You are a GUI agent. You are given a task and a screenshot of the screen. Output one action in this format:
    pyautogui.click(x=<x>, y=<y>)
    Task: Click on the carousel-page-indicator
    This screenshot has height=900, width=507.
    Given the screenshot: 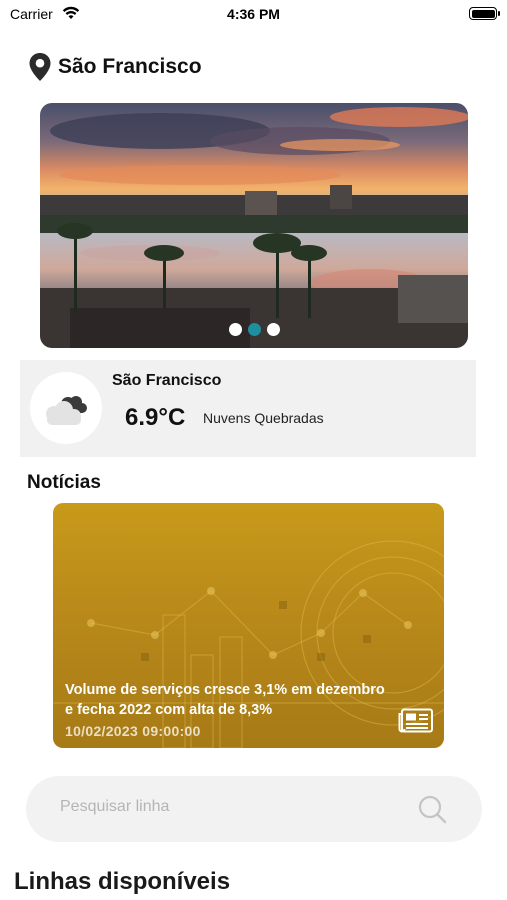 What is the action you would take?
    pyautogui.click(x=254, y=329)
    